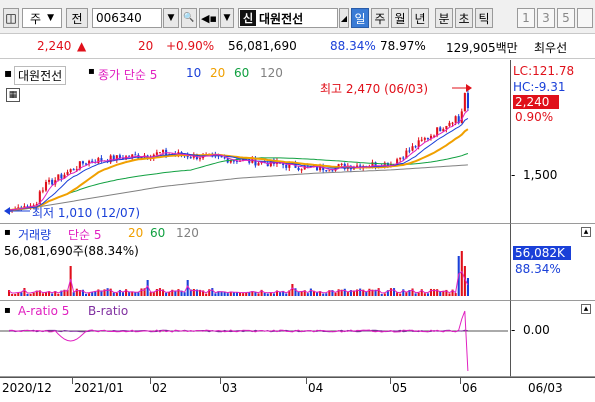 Image resolution: width=595 pixels, height=402 pixels. I want to click on tab-tick: 틱, so click(484, 18).